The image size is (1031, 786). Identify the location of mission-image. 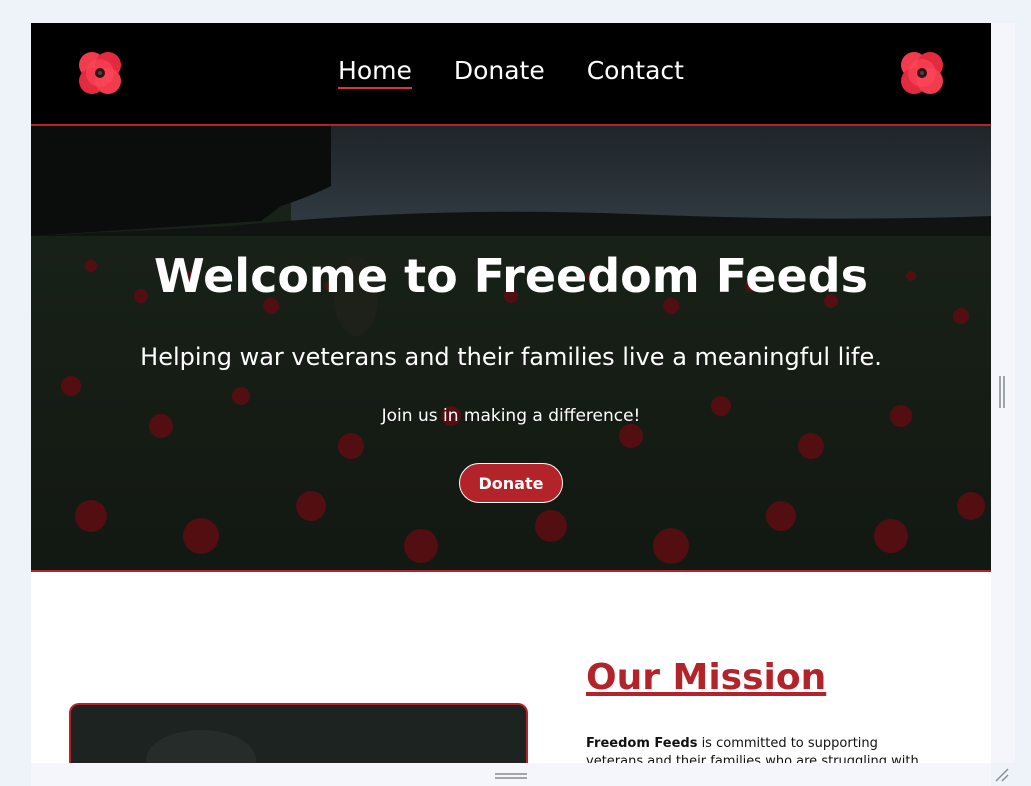
(298, 733).